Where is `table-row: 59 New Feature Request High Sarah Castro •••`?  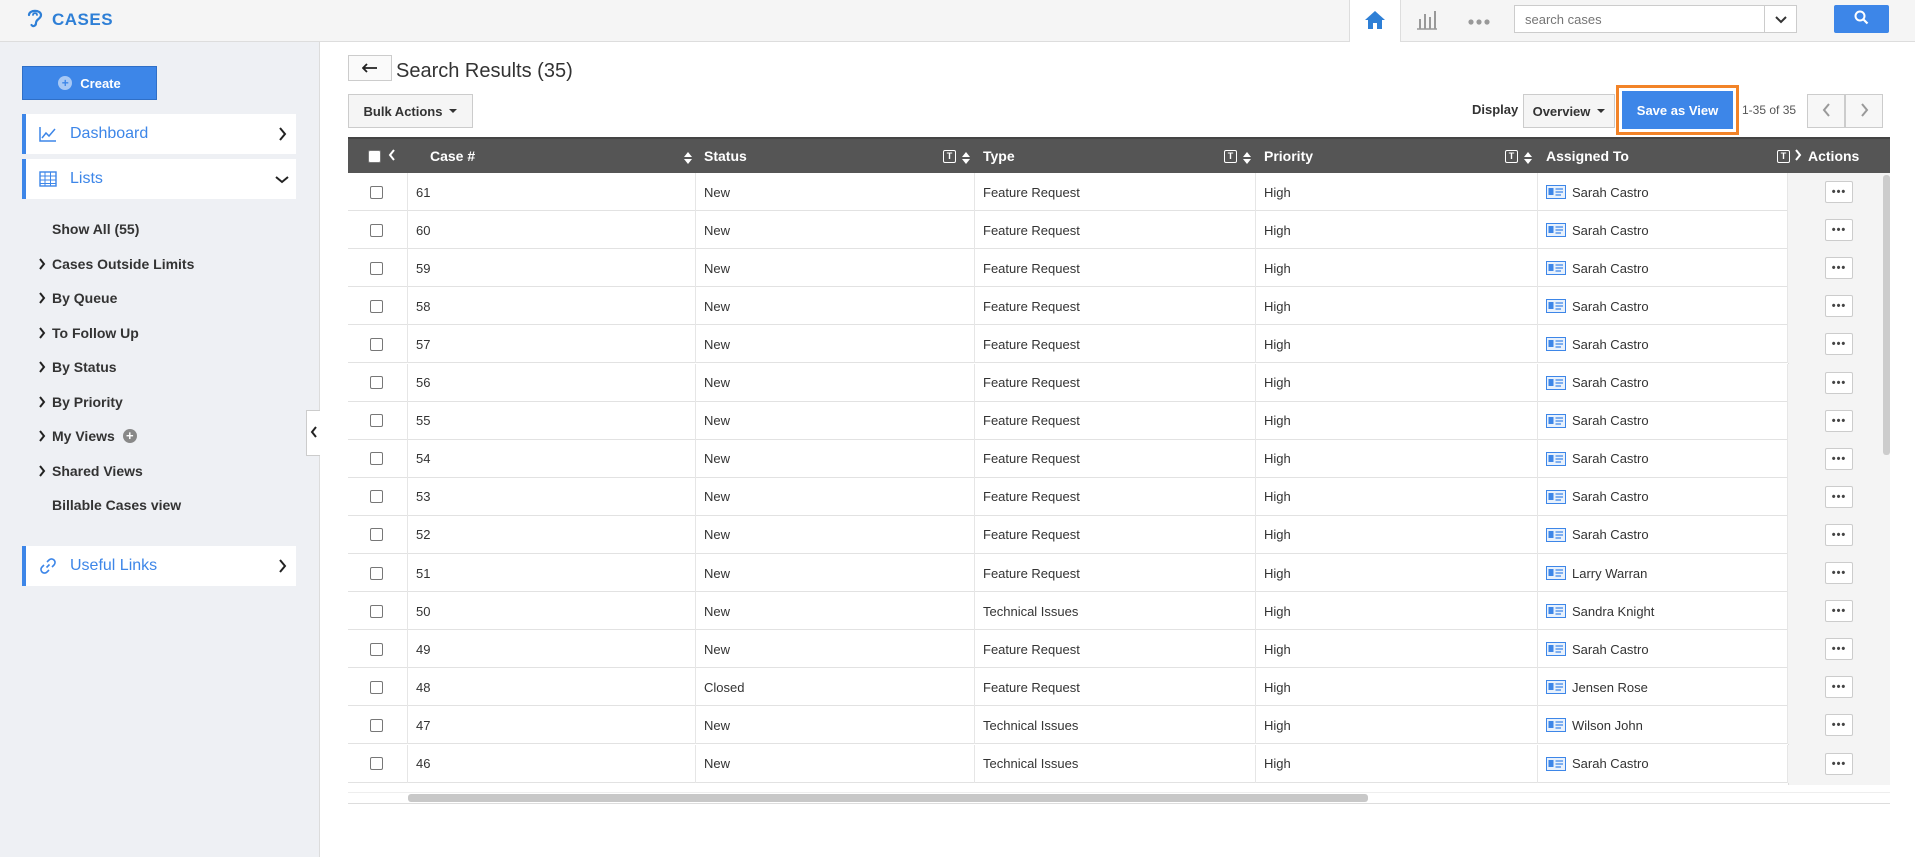 table-row: 59 New Feature Request High Sarah Castro ••• is located at coordinates (1119, 268).